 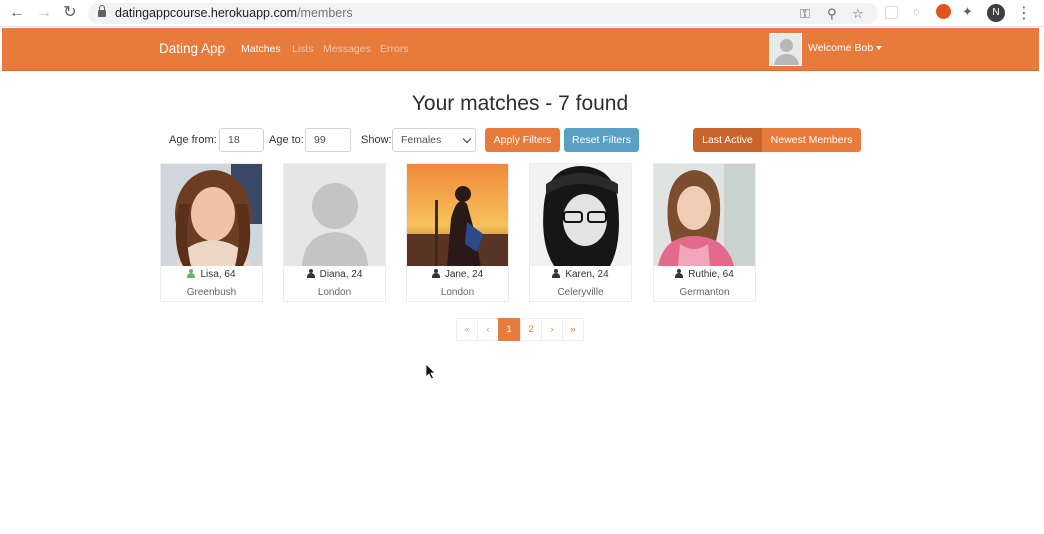 I want to click on member-card: Ruthie, 64 Germanton, so click(x=704, y=232).